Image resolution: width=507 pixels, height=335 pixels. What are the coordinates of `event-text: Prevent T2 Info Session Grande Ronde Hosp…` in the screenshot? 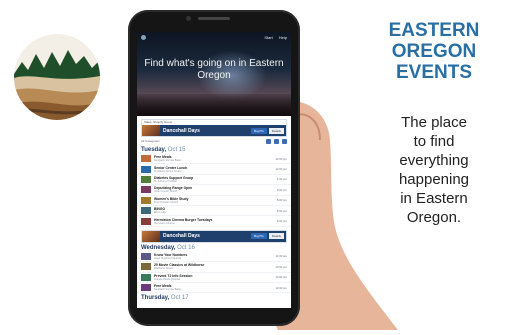 It's located at (214, 277).